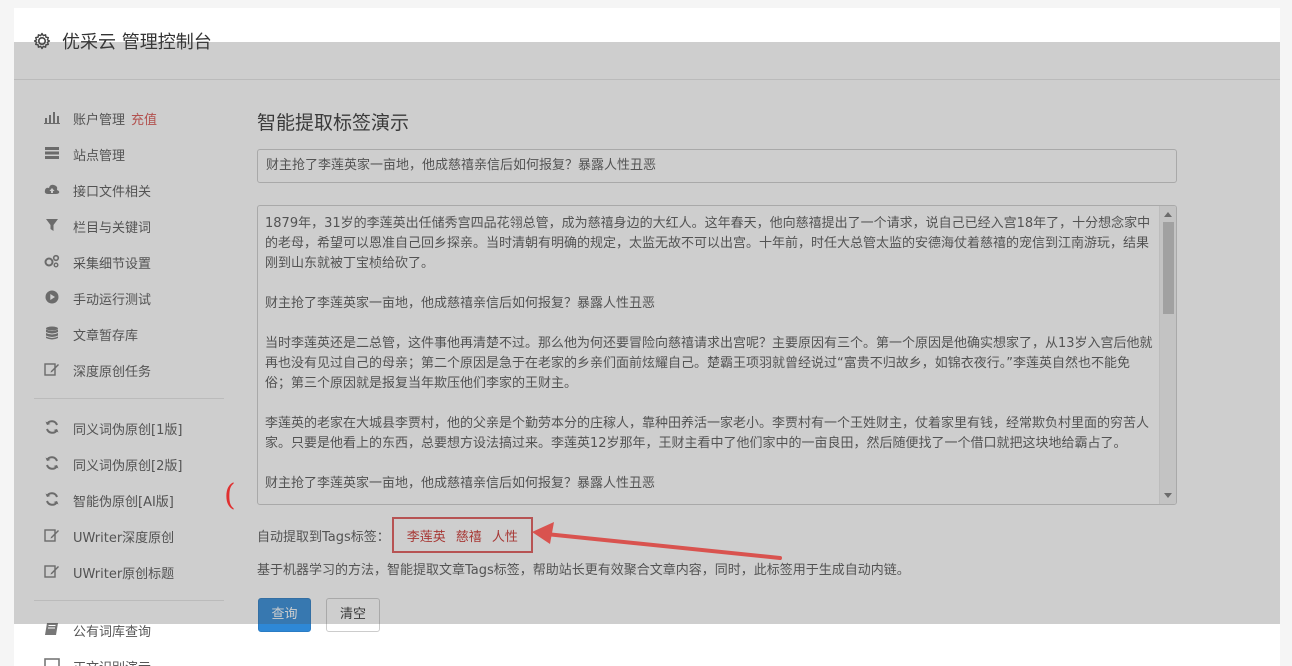 The width and height of the screenshot is (1292, 666). What do you see at coordinates (106, 336) in the screenshot?
I see `sidebar-item-label: 文章暂存库` at bounding box center [106, 336].